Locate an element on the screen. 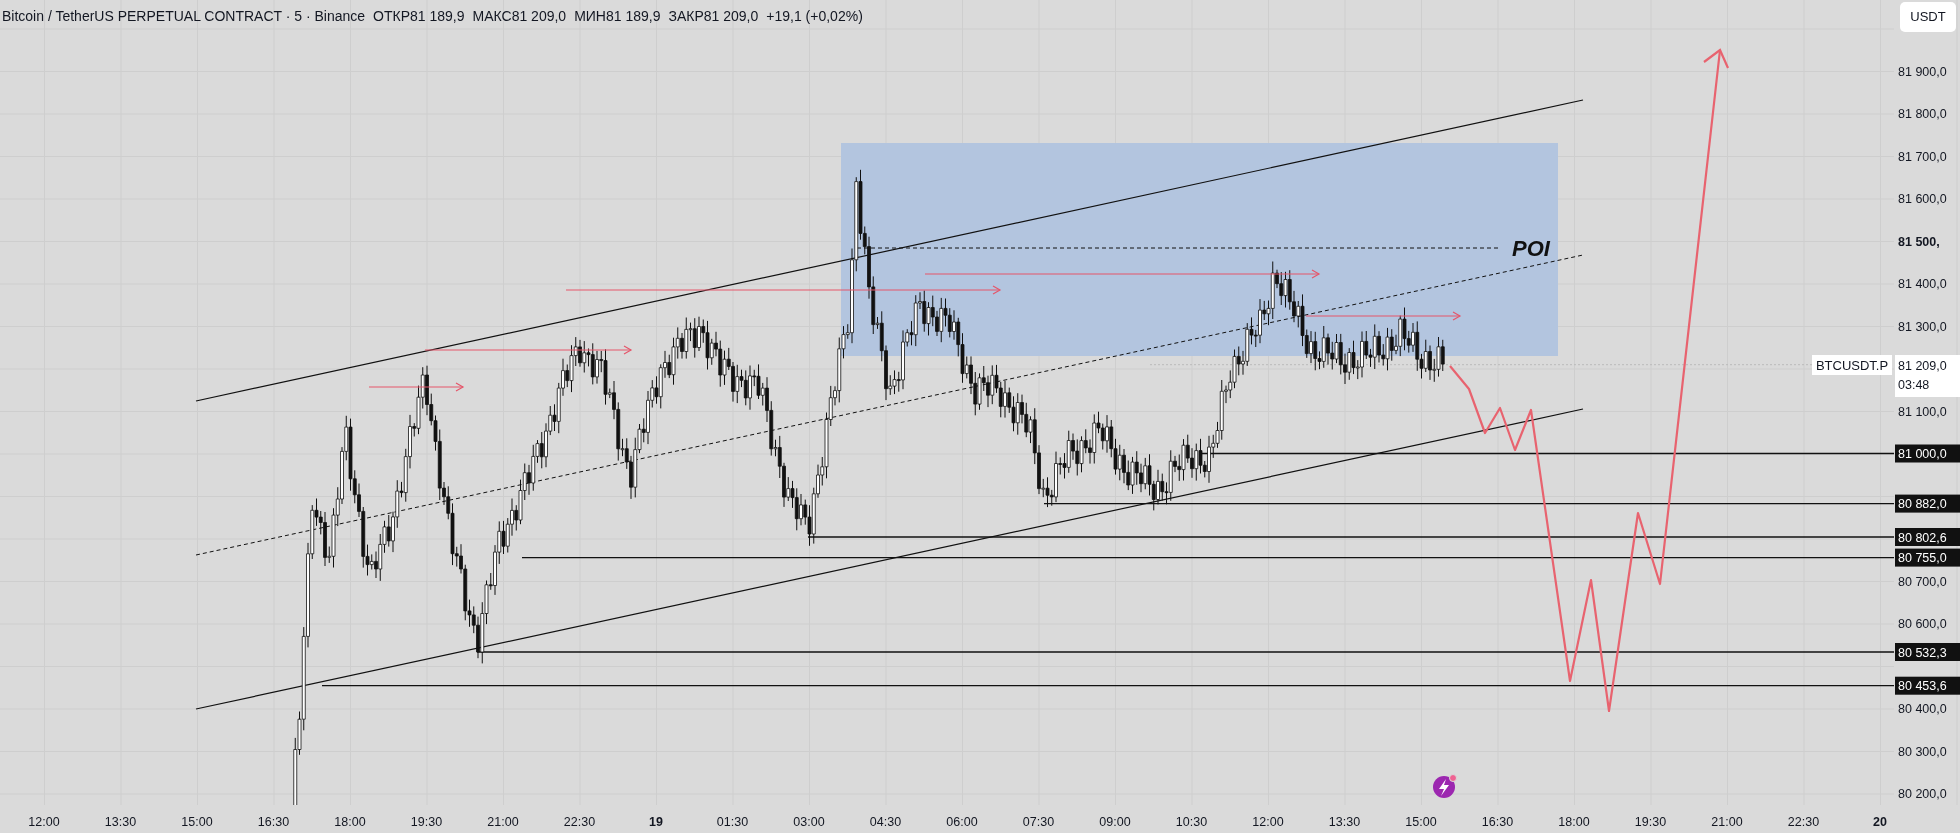 This screenshot has width=1960, height=833. price-change: +19,1 (+0,02%) is located at coordinates (814, 16).